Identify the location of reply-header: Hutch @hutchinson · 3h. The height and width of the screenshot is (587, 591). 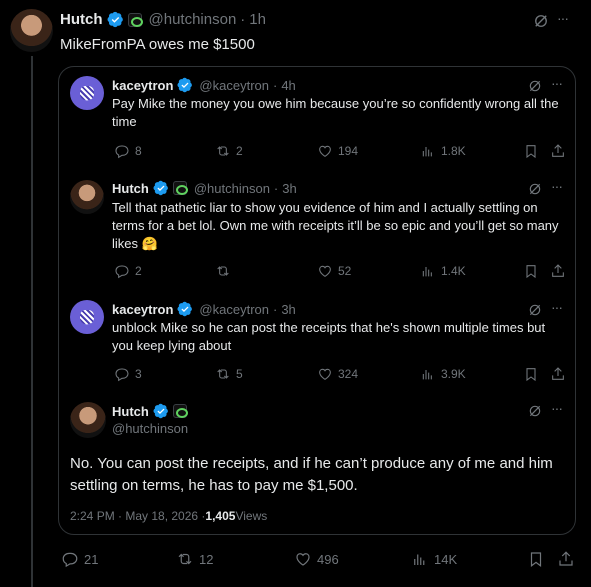
(204, 188).